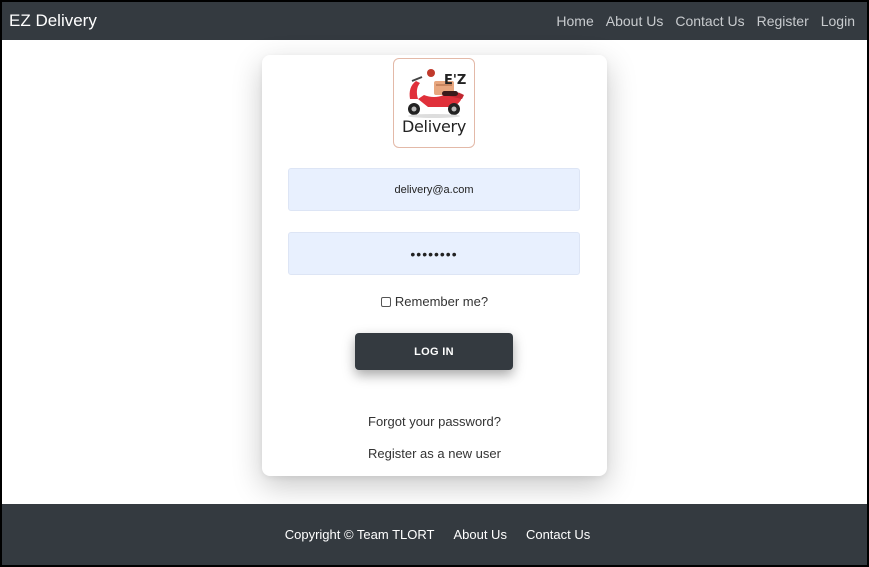 This screenshot has height=567, width=869. Describe the element at coordinates (53, 21) in the screenshot. I see `brand-link: EZ Delivery` at that location.